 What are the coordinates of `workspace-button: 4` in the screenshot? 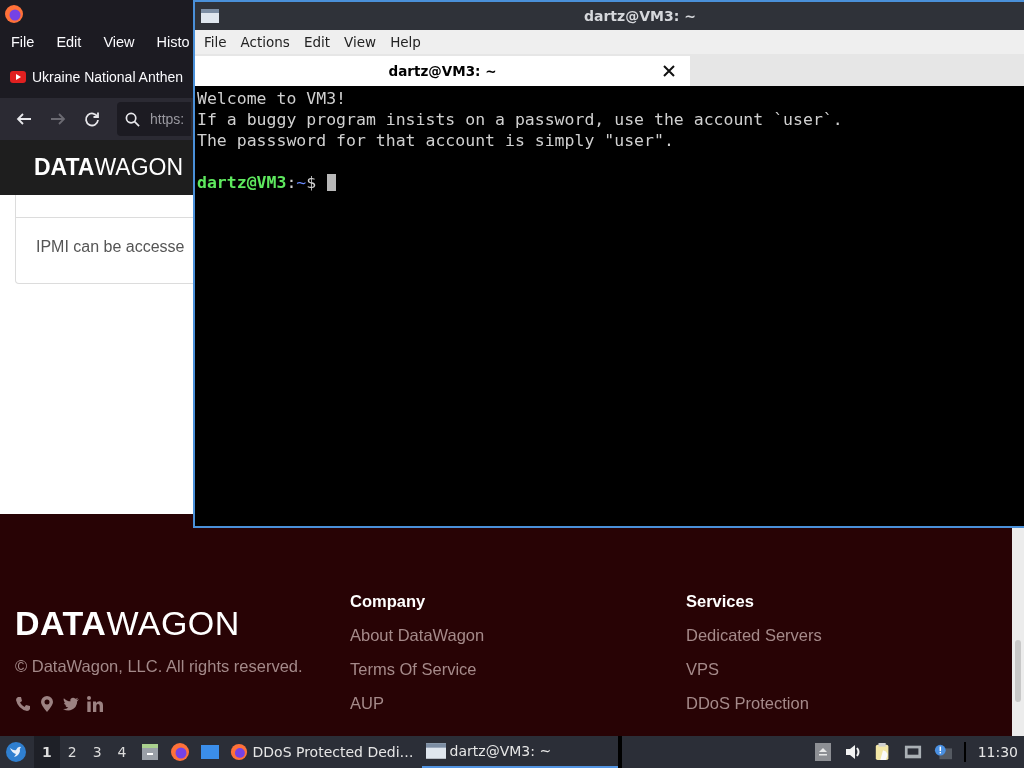 It's located at (122, 752).